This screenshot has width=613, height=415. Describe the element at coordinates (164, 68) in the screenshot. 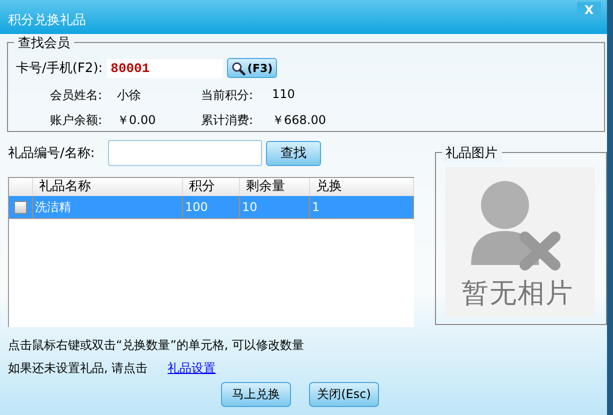

I see `card-field: 80001` at that location.